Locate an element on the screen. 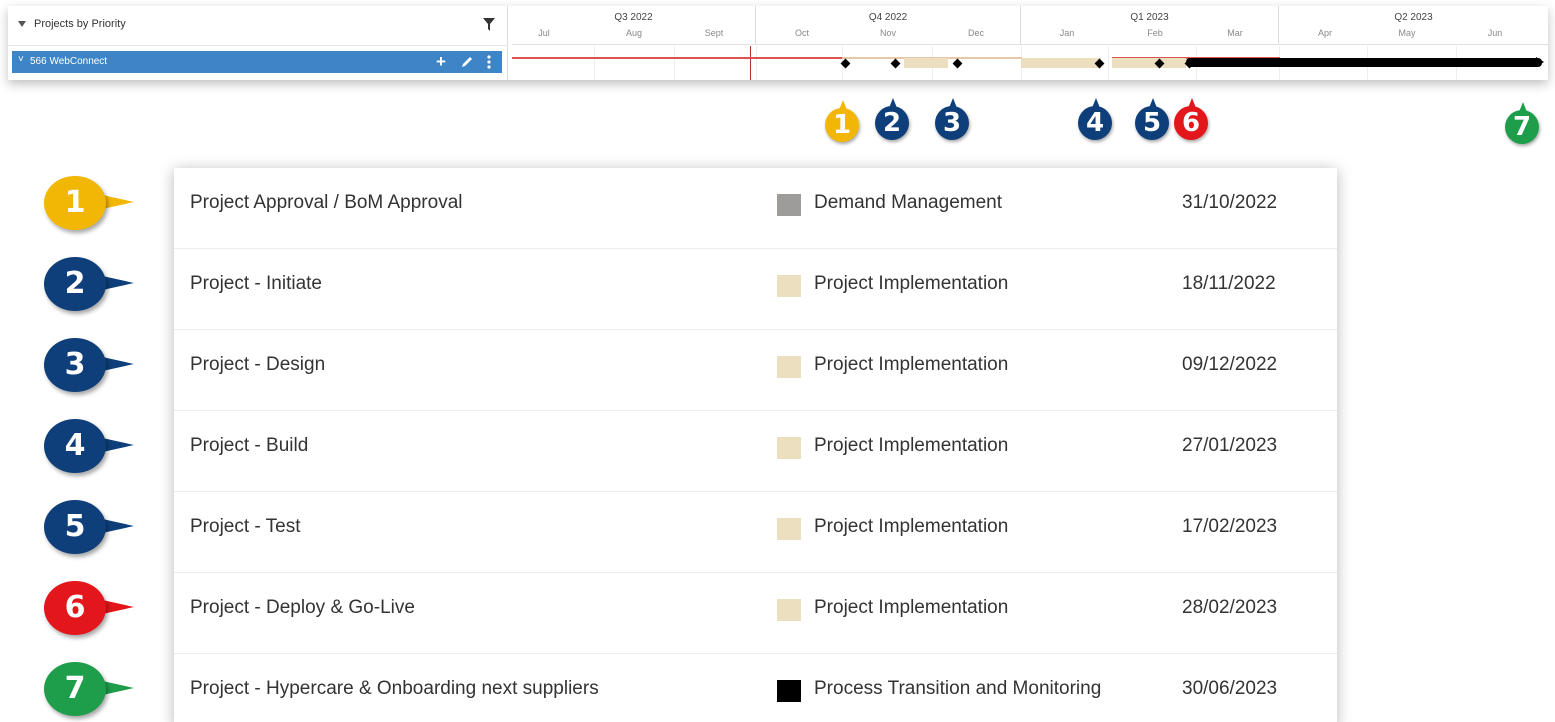 The image size is (1555, 722). group-title: Projects by Priority is located at coordinates (80, 24).